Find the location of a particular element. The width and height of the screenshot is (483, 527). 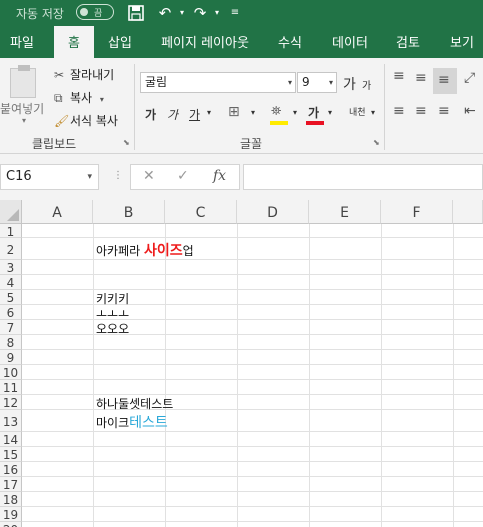

ribbon-tabs: 파일 홈 삽입 페이지 레이아웃 수식 데이터 검토 보기 is located at coordinates (241, 42).